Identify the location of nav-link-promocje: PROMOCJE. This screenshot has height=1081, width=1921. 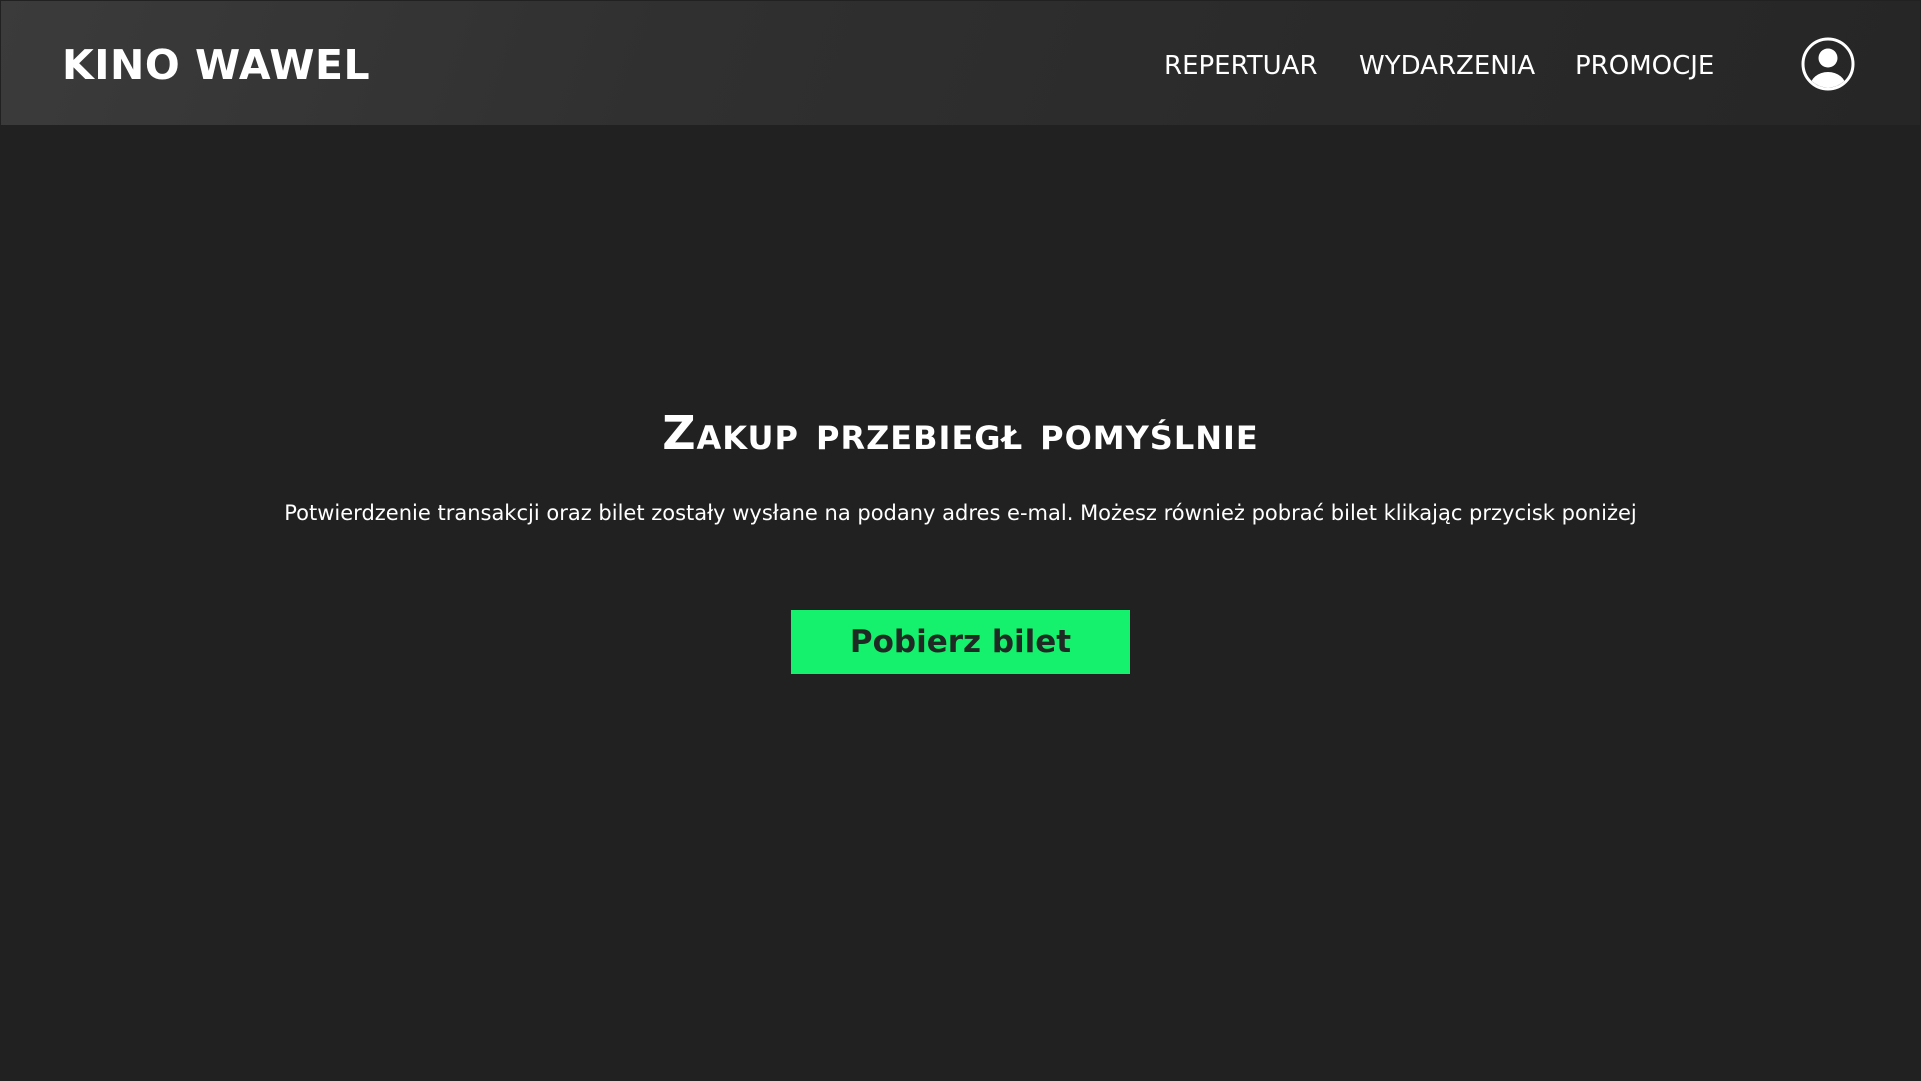
(1644, 66).